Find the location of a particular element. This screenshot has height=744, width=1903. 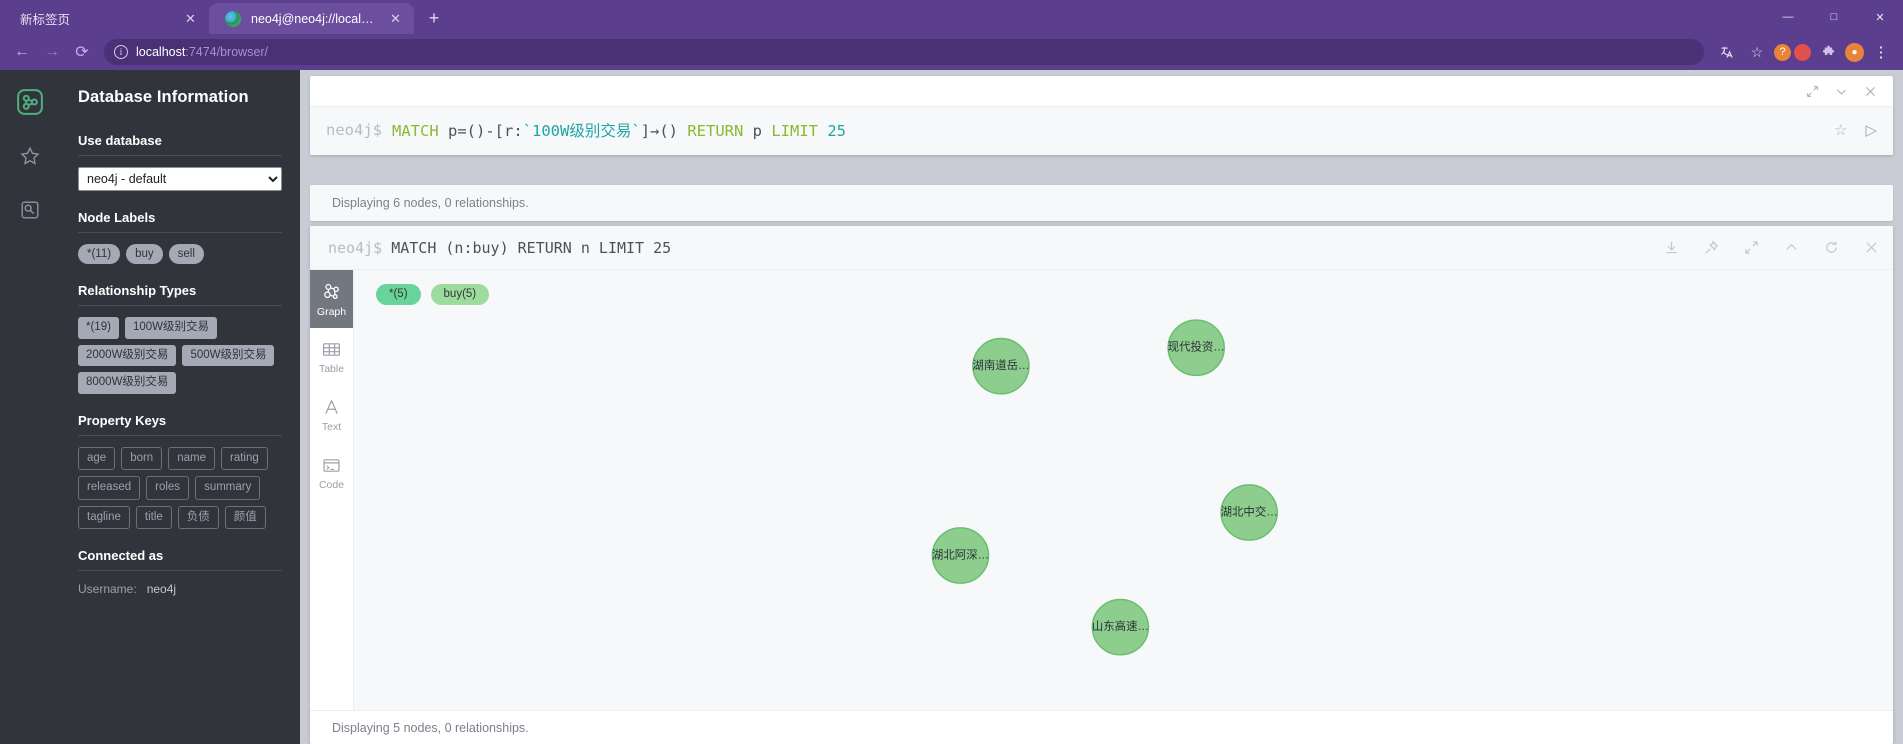

database-select: neo4j - default is located at coordinates (180, 179).